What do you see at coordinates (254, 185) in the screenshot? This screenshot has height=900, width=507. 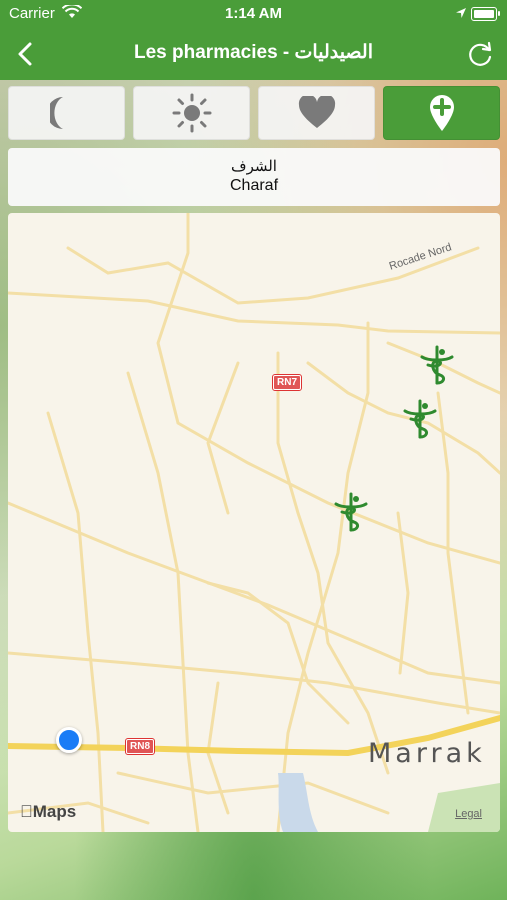 I see `pharmacy-name-french: Charaf` at bounding box center [254, 185].